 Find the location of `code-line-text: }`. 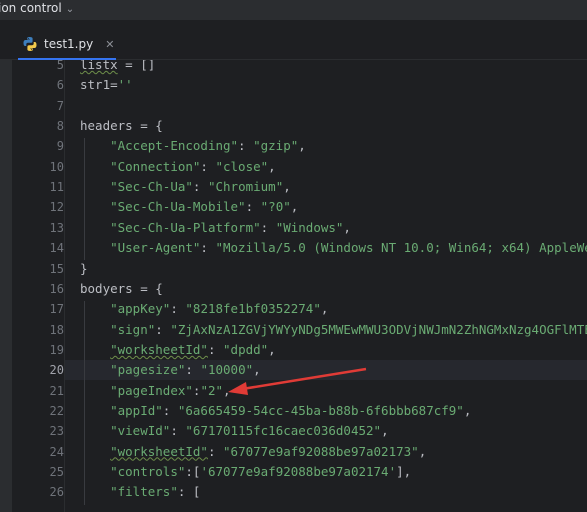

code-line-text: } is located at coordinates (84, 268).